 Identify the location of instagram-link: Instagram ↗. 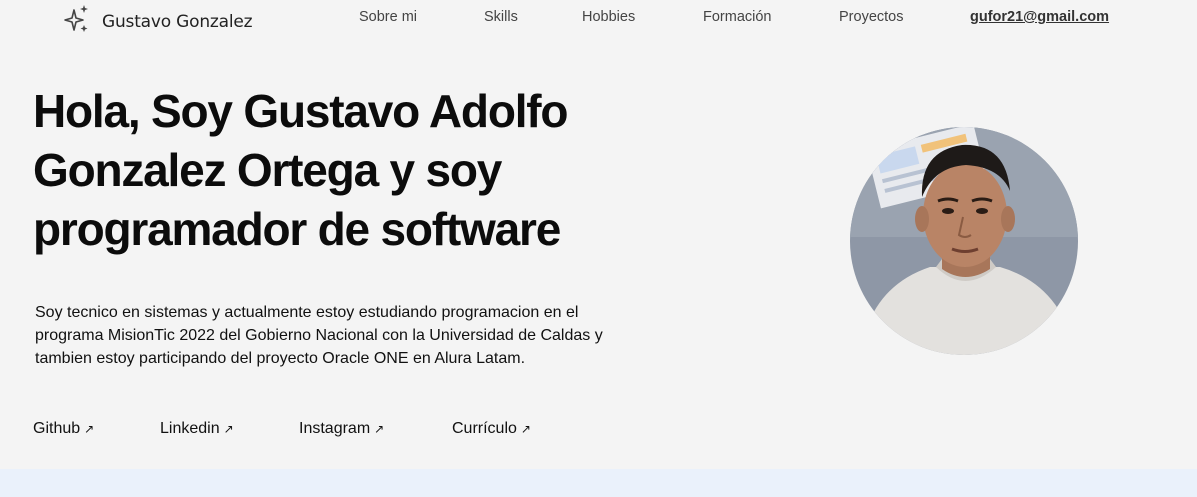
(341, 429).